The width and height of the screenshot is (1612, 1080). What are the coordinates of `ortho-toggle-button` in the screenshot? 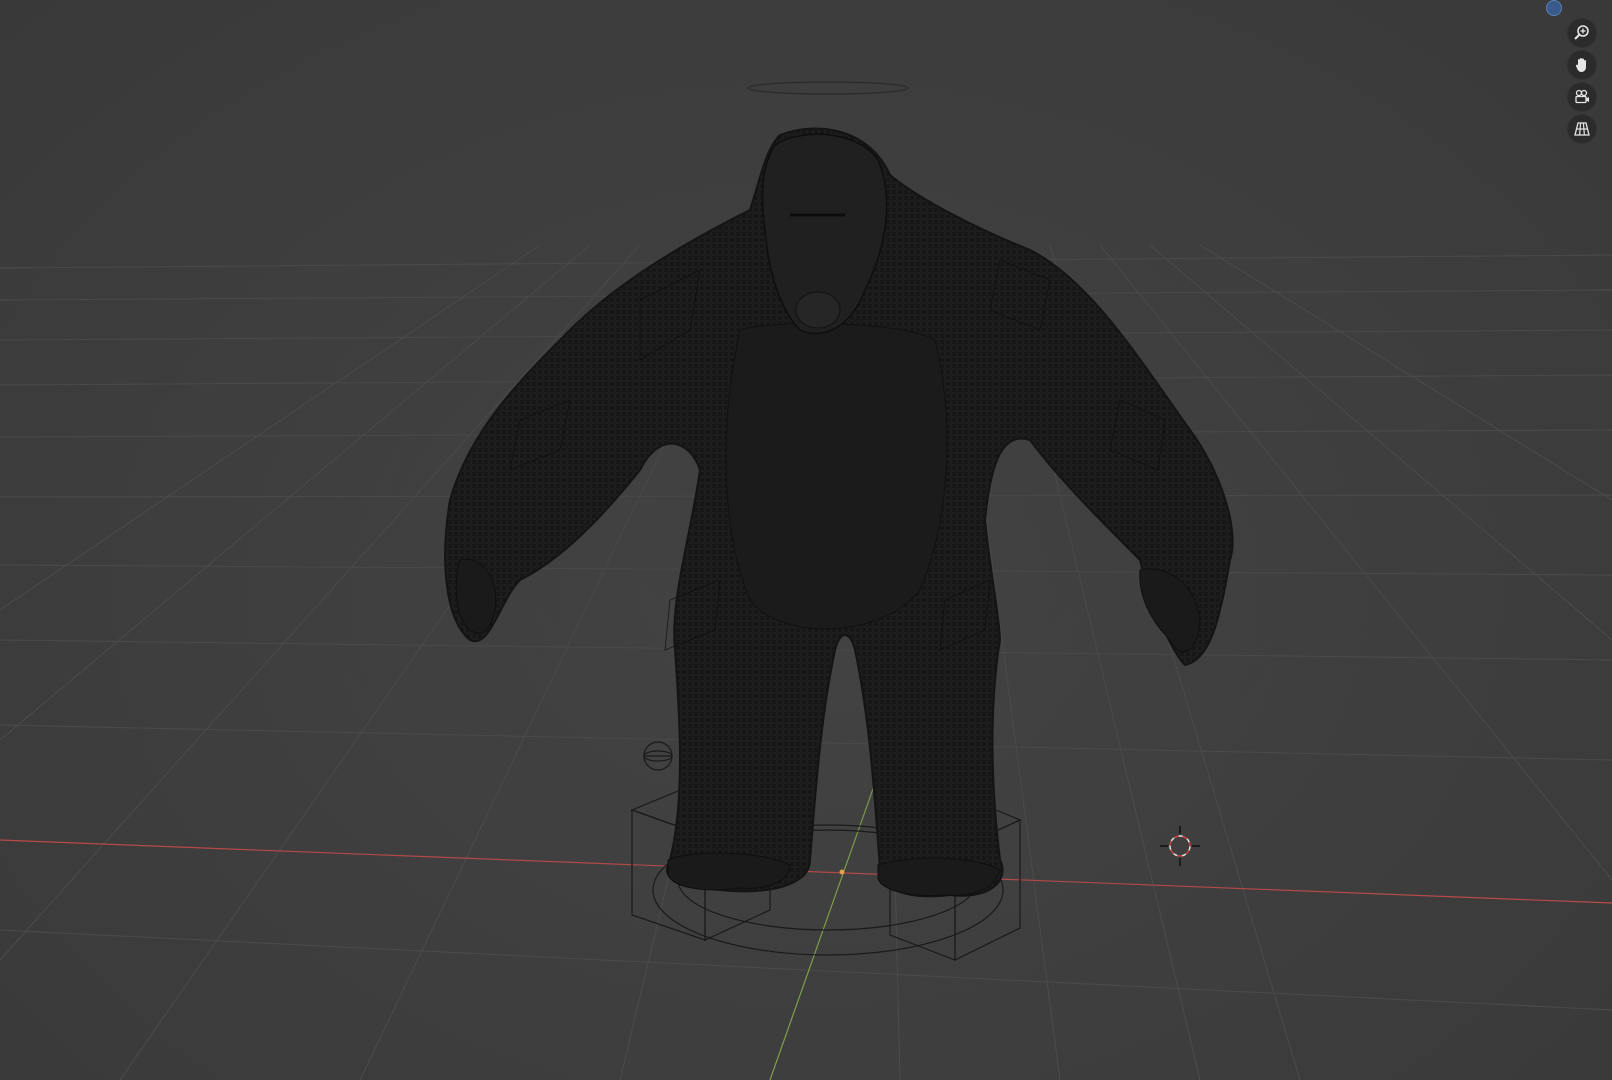 It's located at (1582, 129).